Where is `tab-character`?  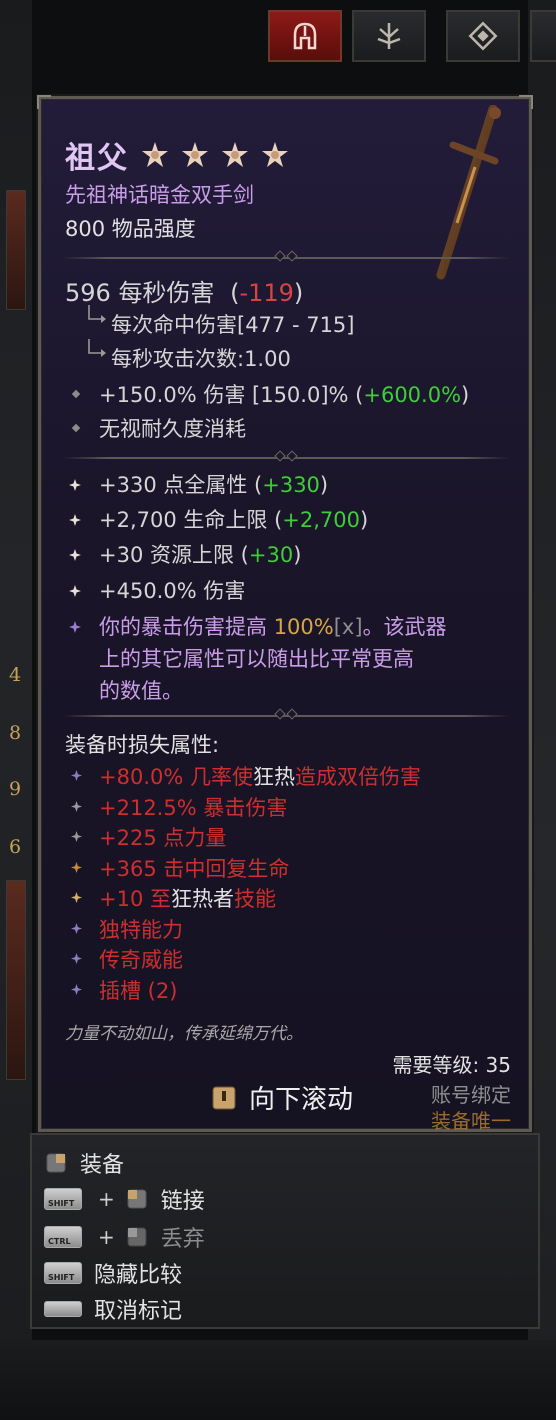
tab-character is located at coordinates (305, 36).